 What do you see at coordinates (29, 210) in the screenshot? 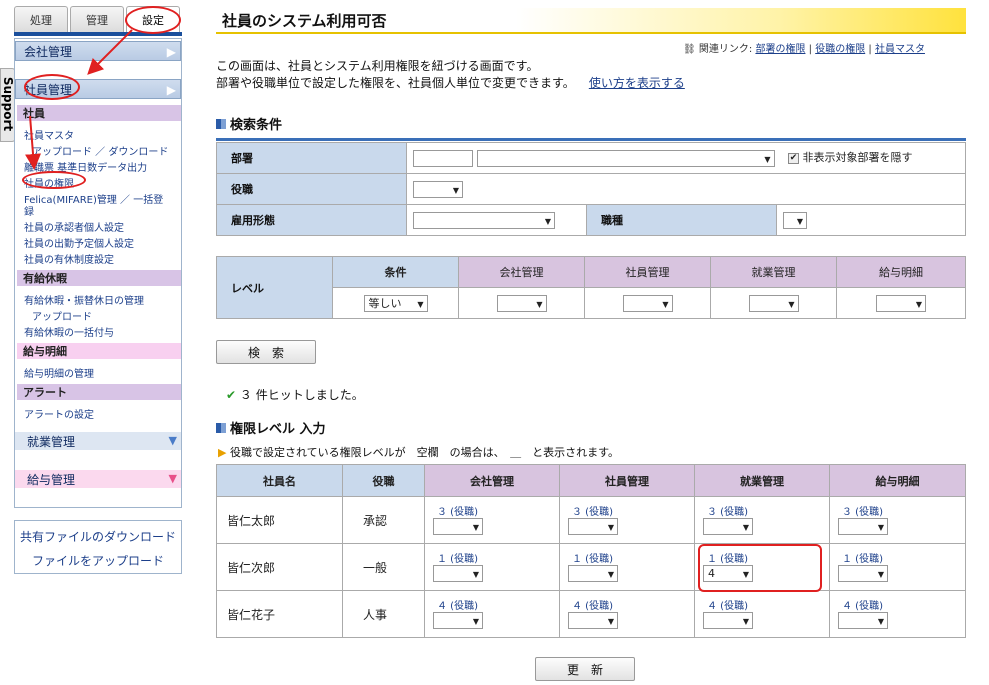
I see `link-felica-2: 録` at bounding box center [29, 210].